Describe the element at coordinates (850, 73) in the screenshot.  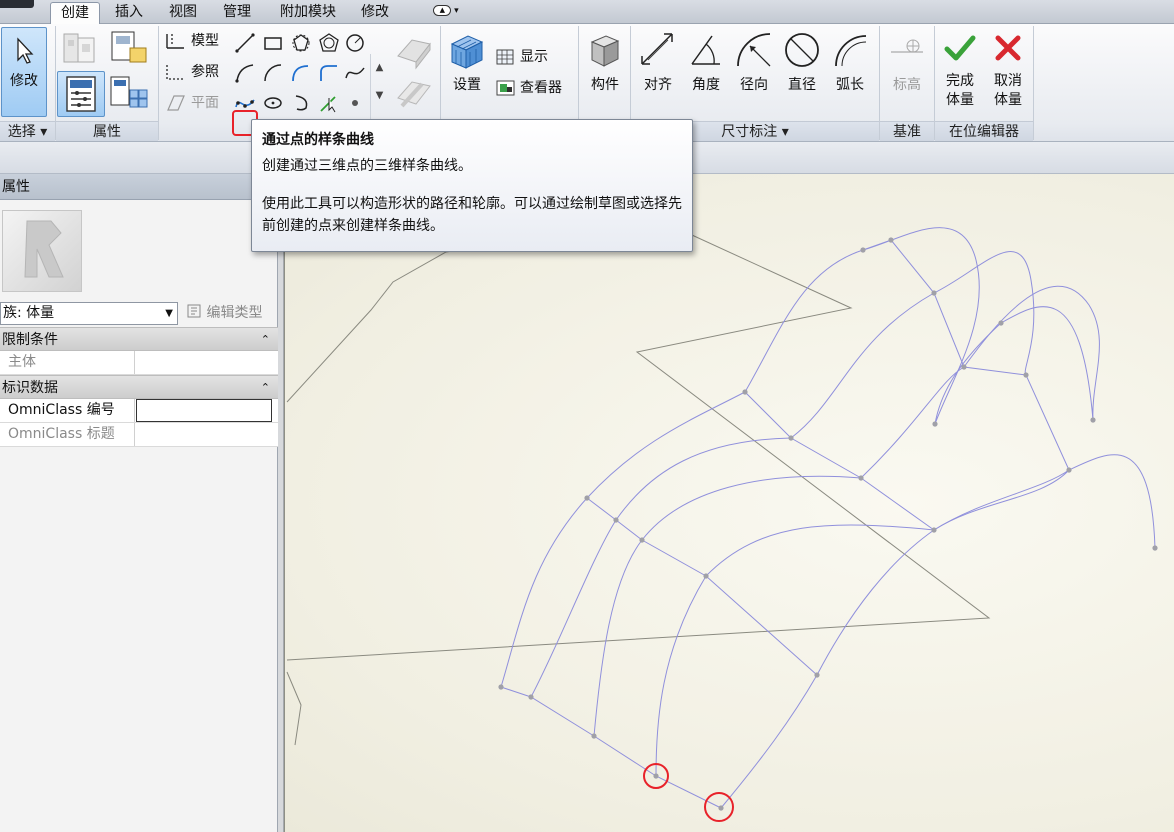
I see `arc-length-dimension-button: 弧长` at that location.